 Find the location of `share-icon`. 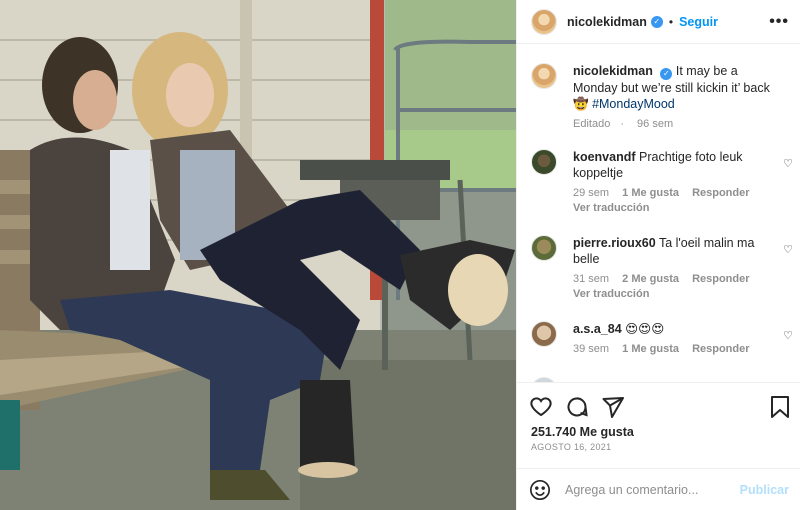

share-icon is located at coordinates (613, 407).